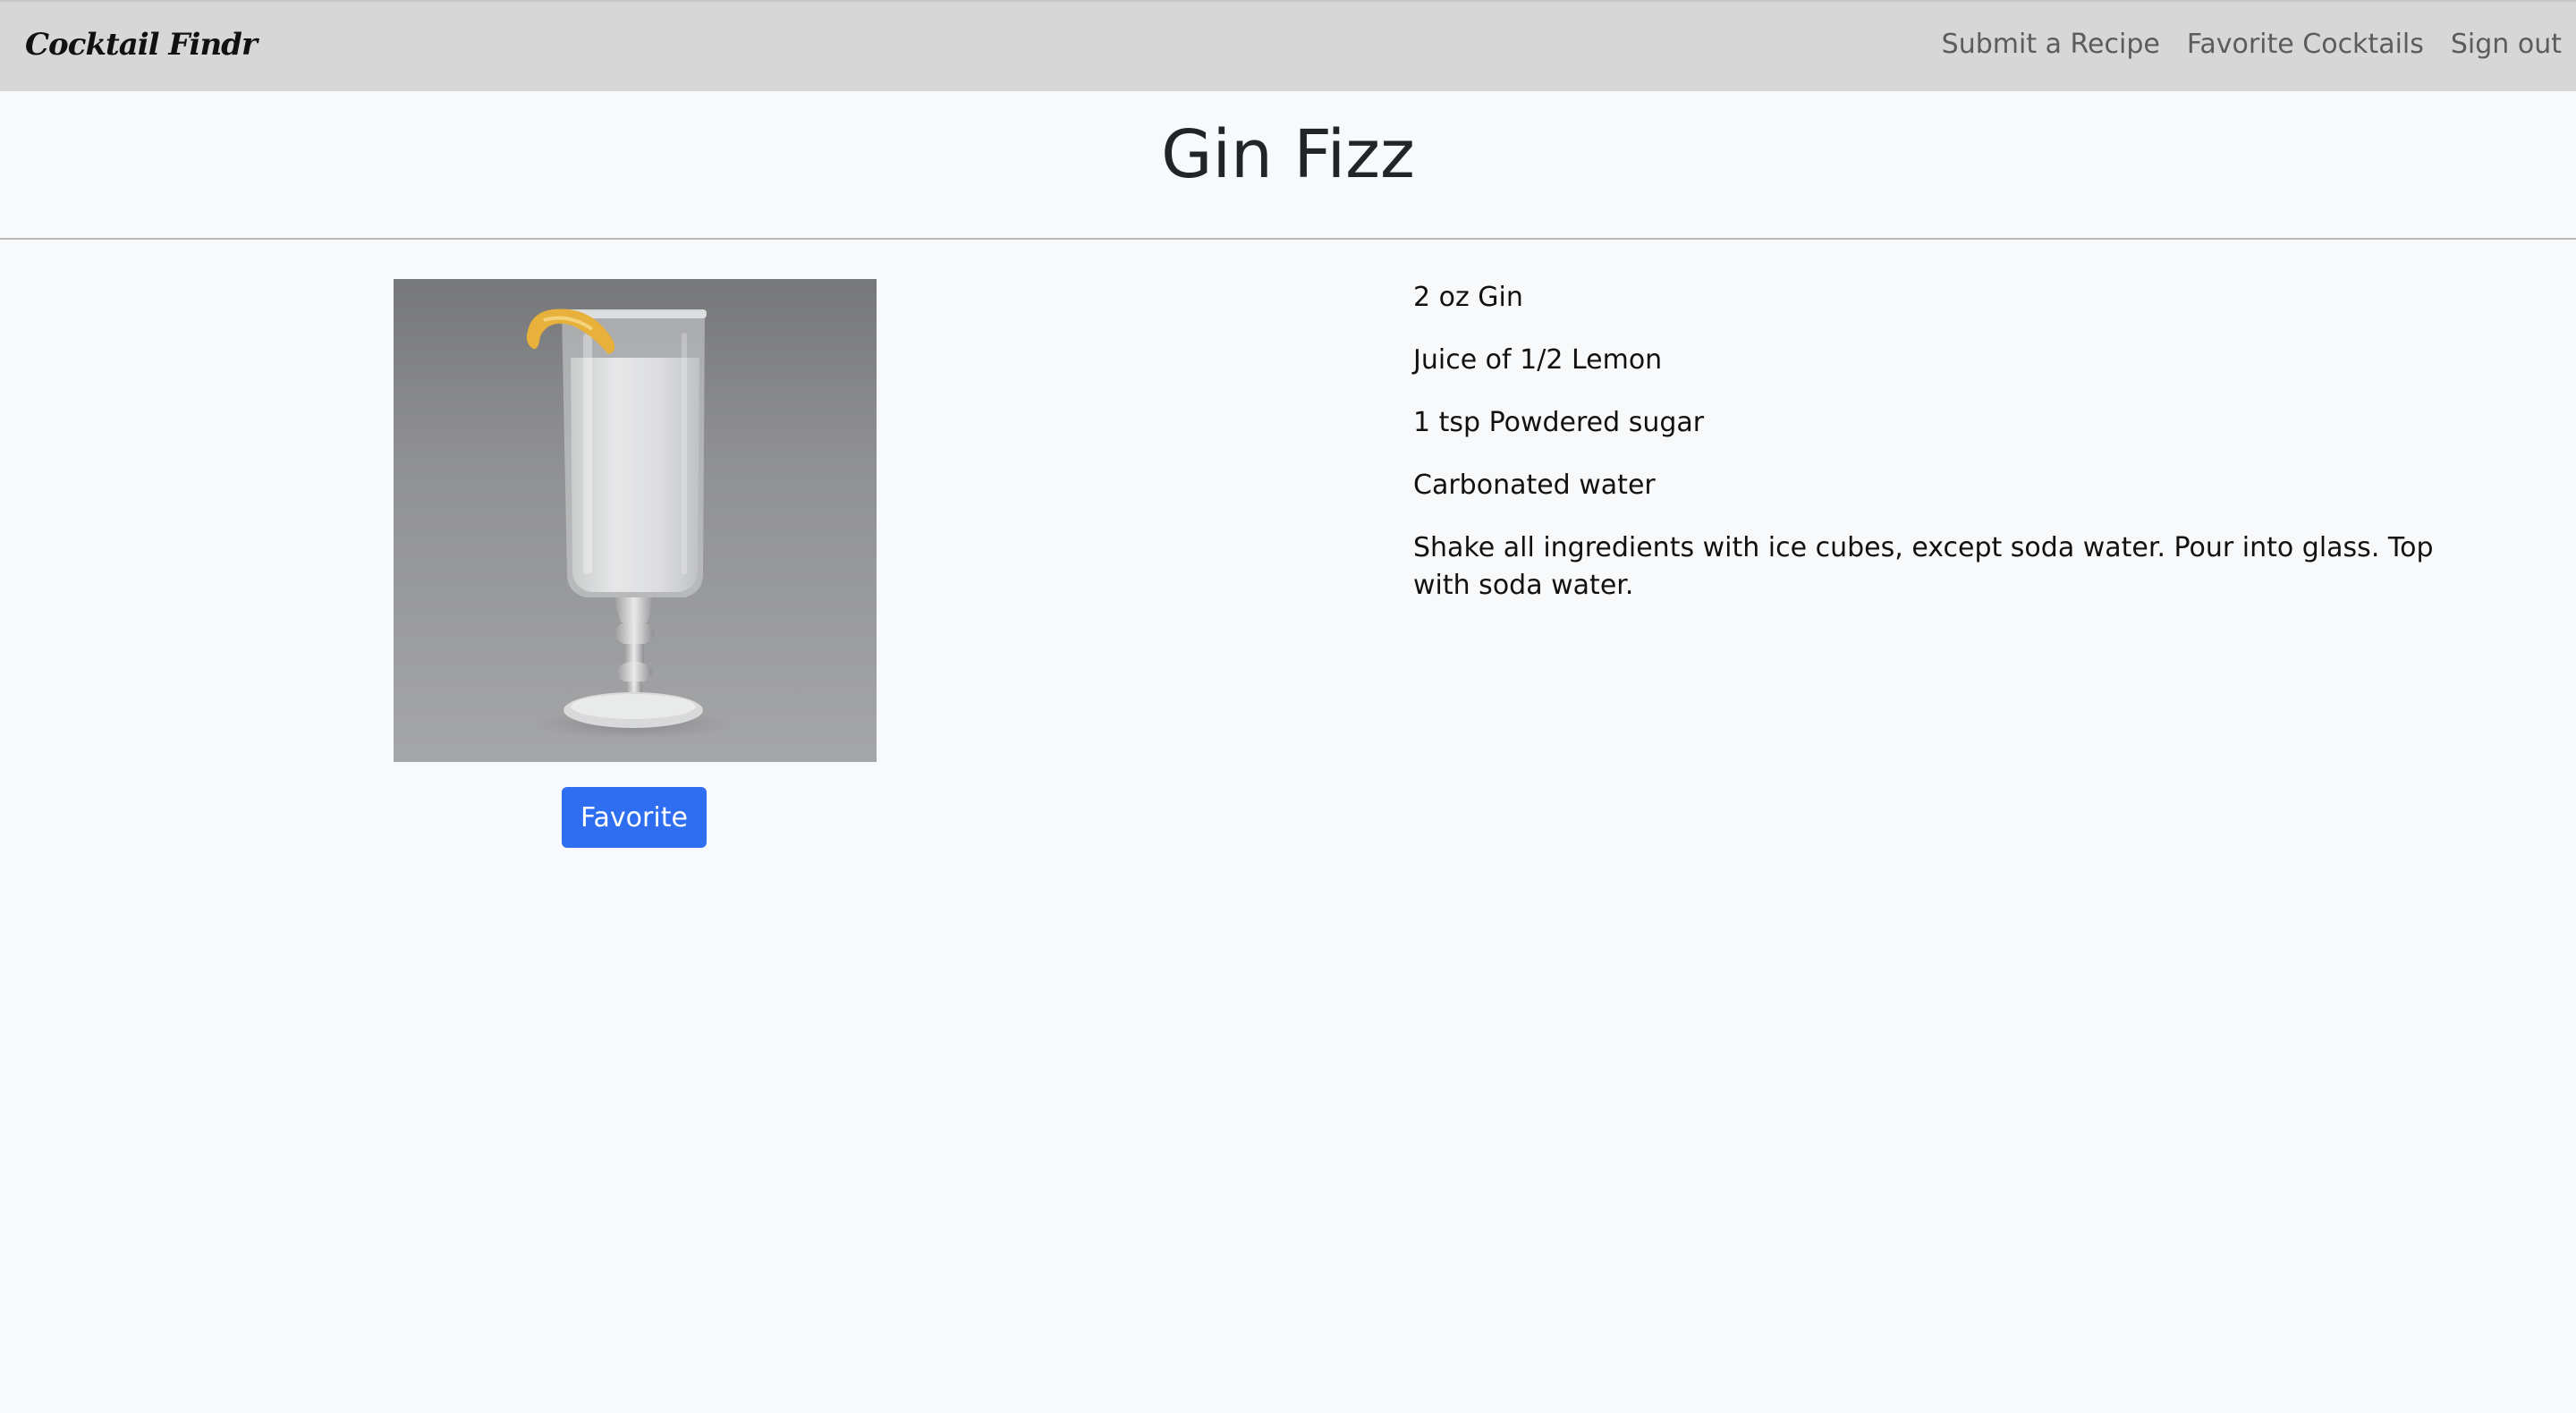  What do you see at coordinates (2506, 44) in the screenshot?
I see `nav-link-sign-out: Sign out` at bounding box center [2506, 44].